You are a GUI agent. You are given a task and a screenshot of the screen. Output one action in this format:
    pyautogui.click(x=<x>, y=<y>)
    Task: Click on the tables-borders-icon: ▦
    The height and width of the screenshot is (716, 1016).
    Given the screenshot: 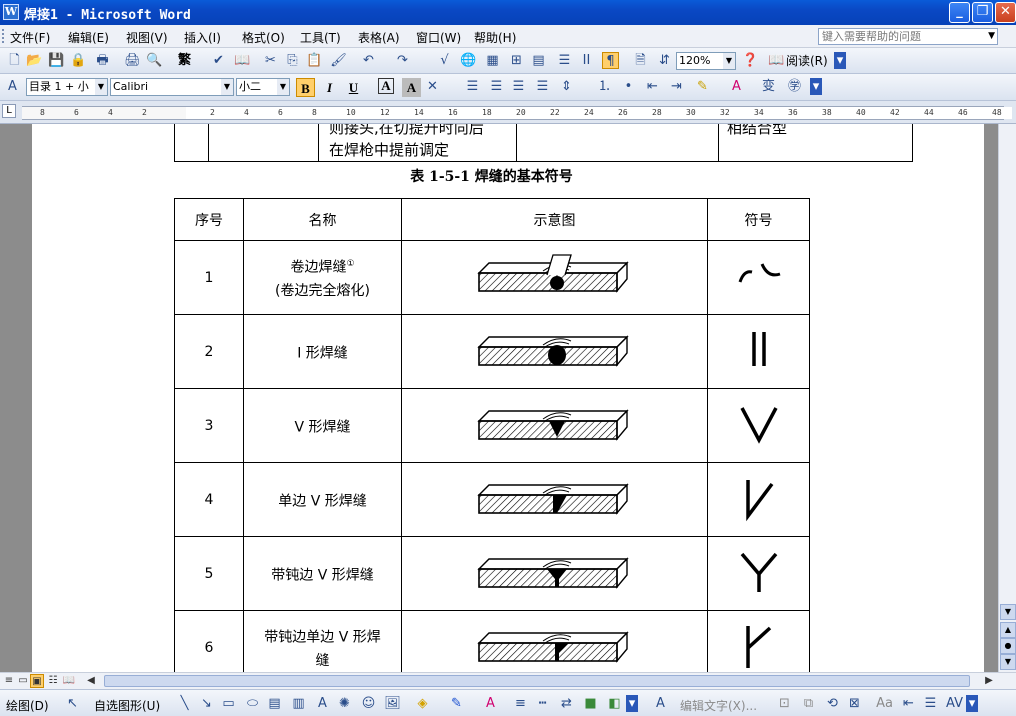 What is the action you would take?
    pyautogui.click(x=492, y=60)
    